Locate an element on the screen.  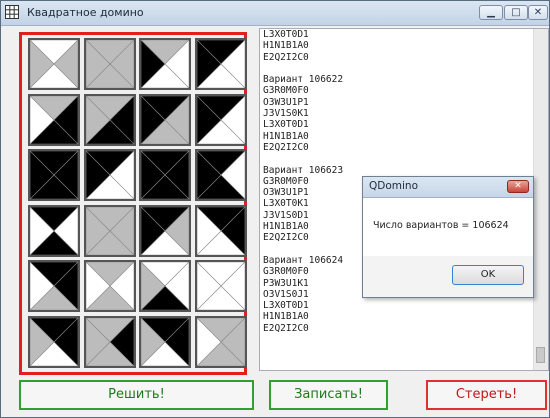
dialog-close-button: ✕ is located at coordinates (518, 186).